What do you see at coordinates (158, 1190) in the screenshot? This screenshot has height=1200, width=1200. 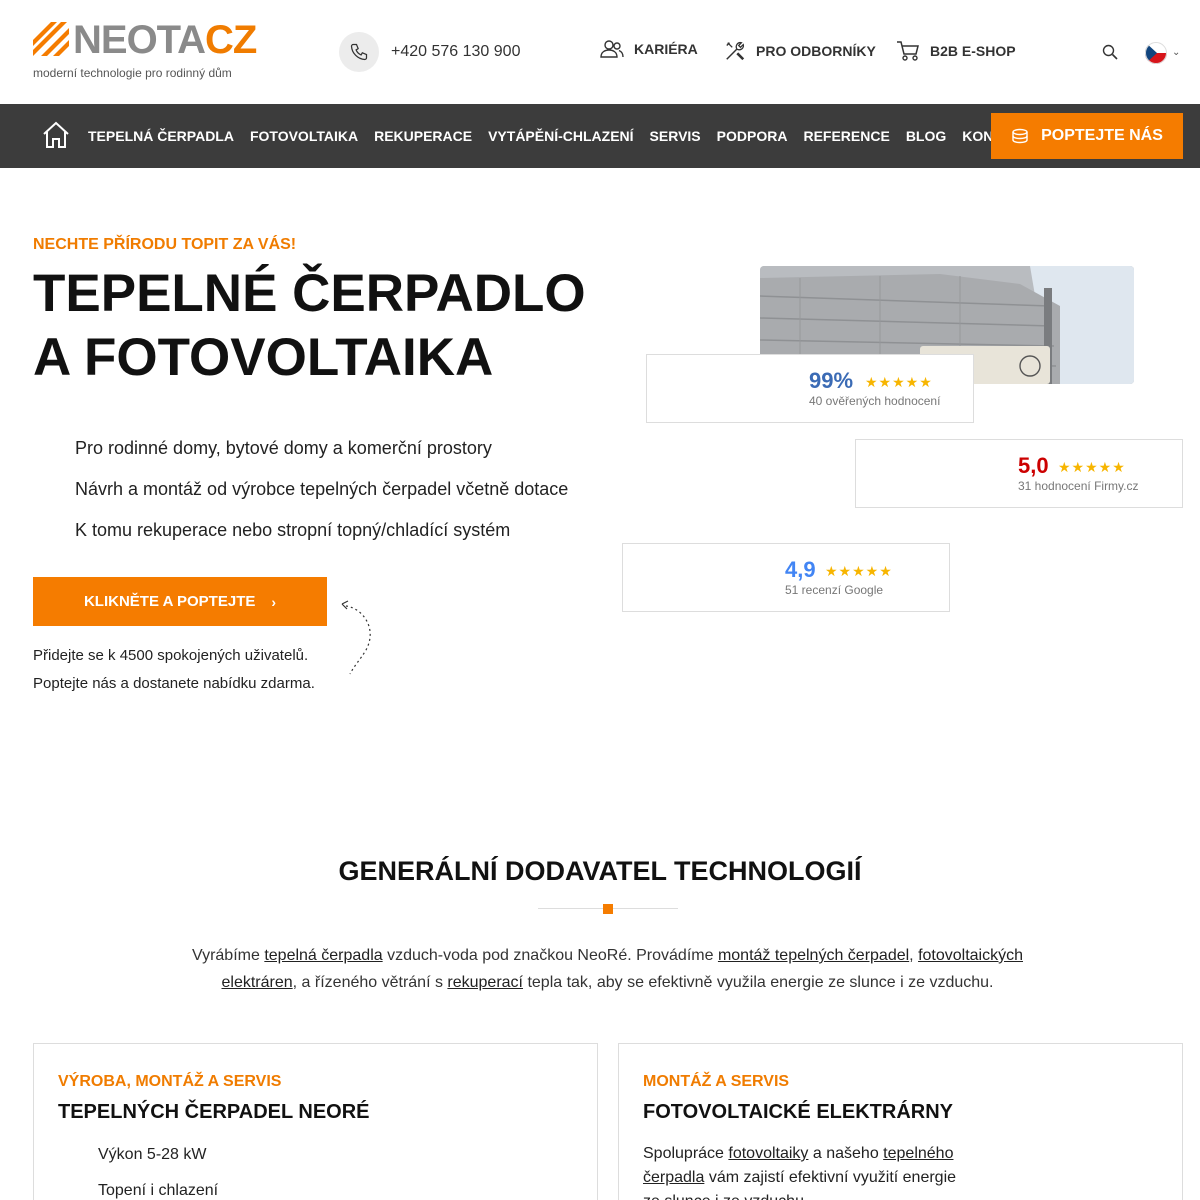 I see `card-list-item: Topení i chlazení` at bounding box center [158, 1190].